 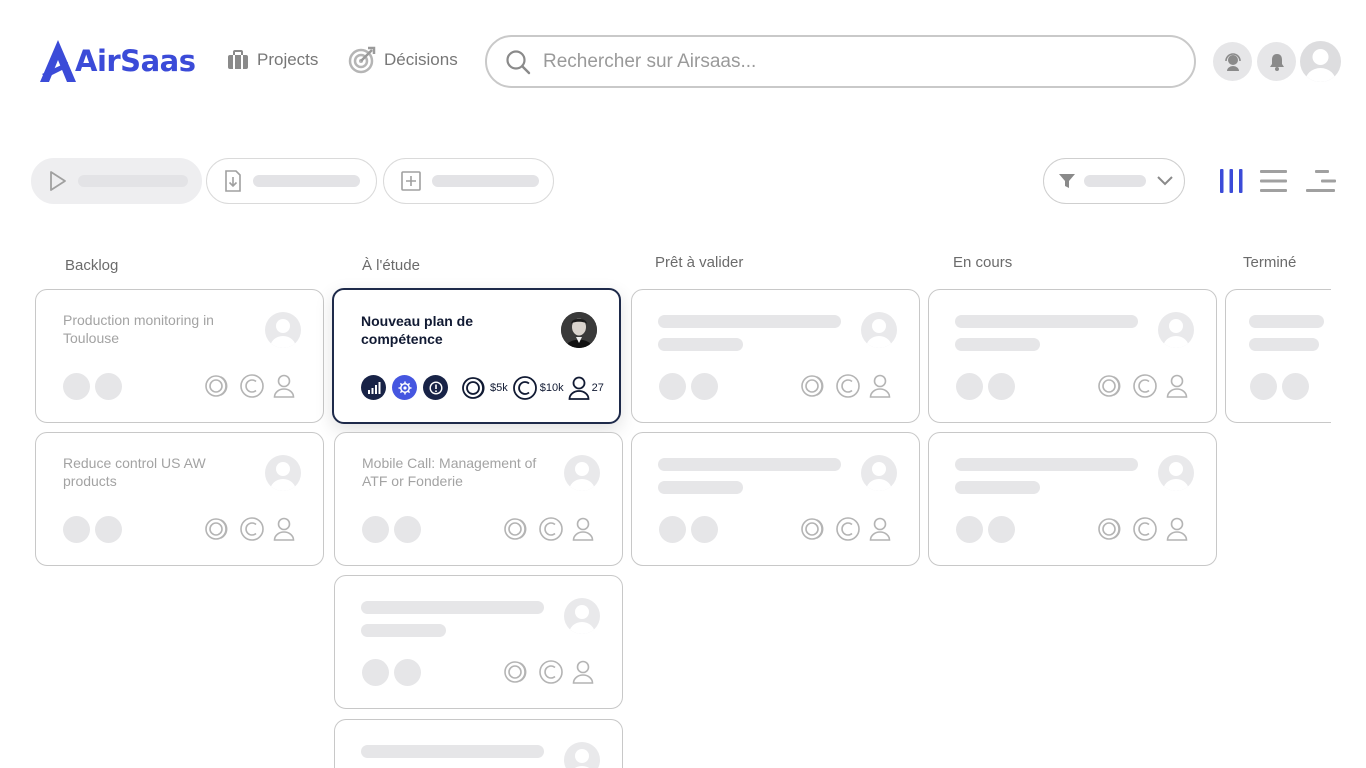 I want to click on notifications-button, so click(x=1276, y=61).